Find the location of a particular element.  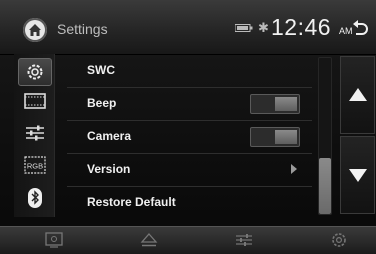

setting-label: Version is located at coordinates (109, 169).